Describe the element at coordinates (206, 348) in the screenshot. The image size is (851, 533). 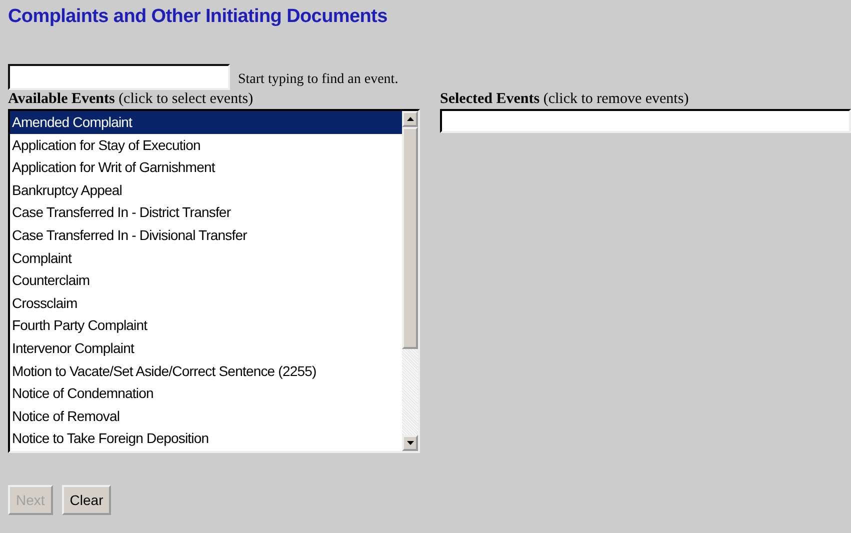
I see `event-option: Intervenor Complaint` at that location.